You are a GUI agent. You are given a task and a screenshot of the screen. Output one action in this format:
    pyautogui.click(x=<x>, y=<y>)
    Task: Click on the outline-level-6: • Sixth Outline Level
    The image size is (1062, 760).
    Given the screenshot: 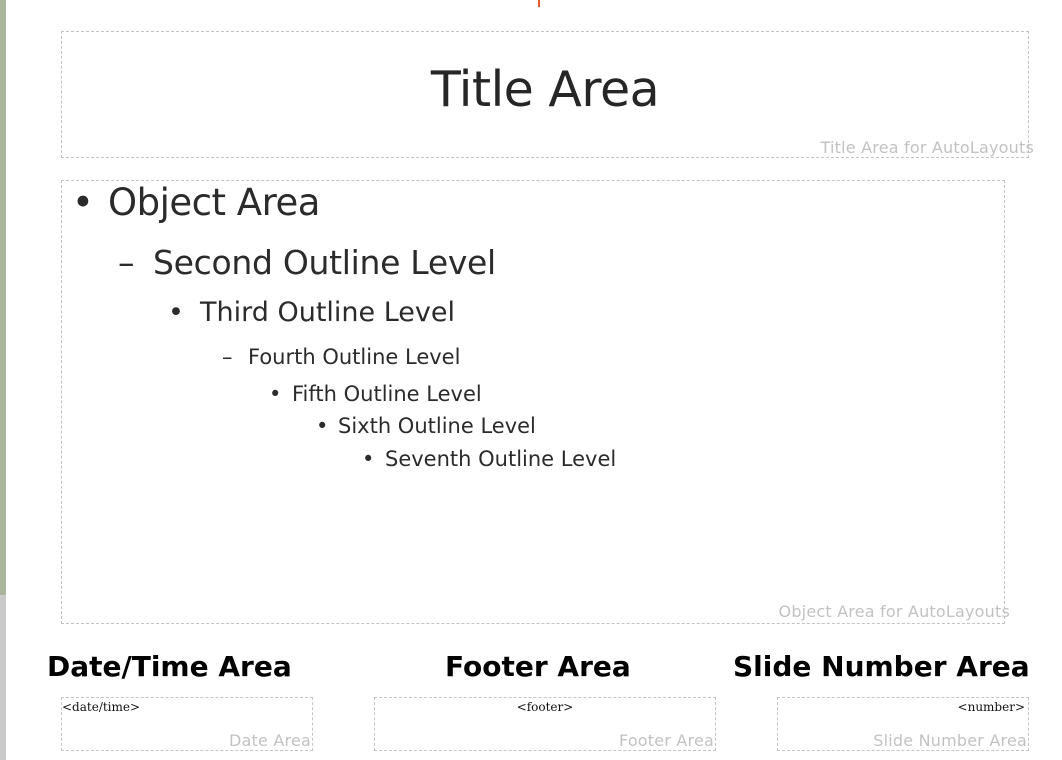 What is the action you would take?
    pyautogui.click(x=426, y=426)
    